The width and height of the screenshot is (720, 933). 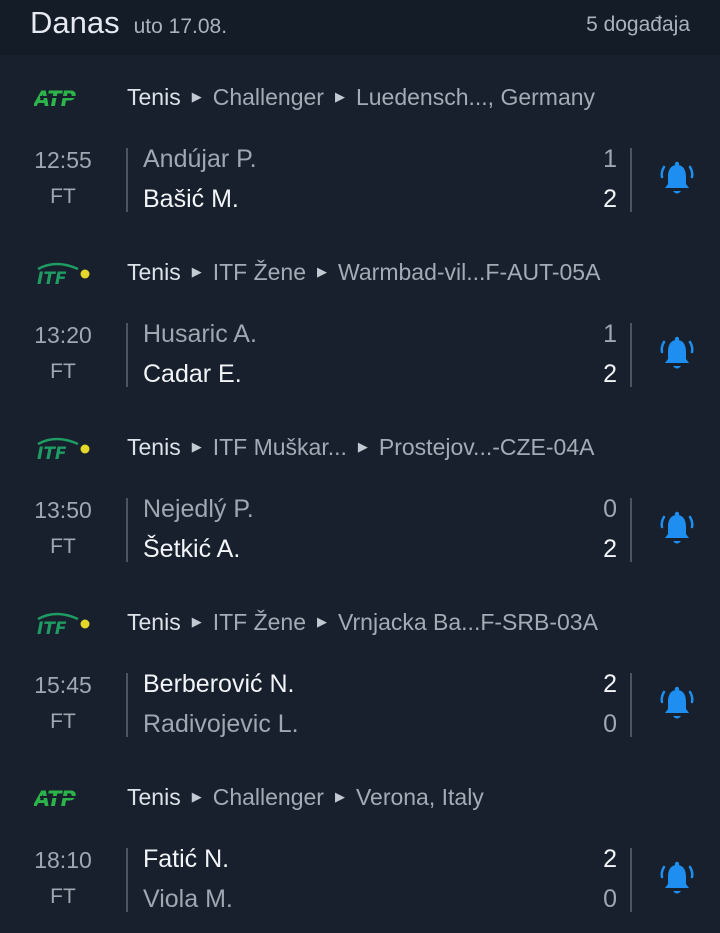 What do you see at coordinates (219, 684) in the screenshot?
I see `player-home: Berberović N.` at bounding box center [219, 684].